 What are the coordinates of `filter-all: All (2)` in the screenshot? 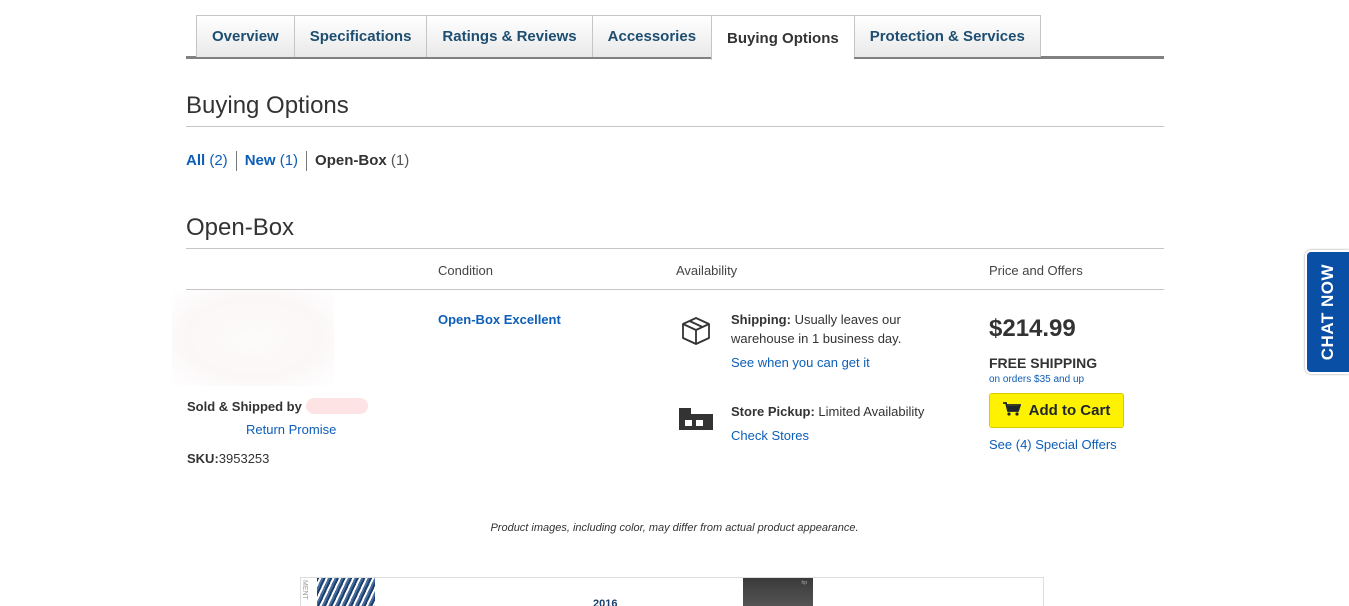 It's located at (211, 161).